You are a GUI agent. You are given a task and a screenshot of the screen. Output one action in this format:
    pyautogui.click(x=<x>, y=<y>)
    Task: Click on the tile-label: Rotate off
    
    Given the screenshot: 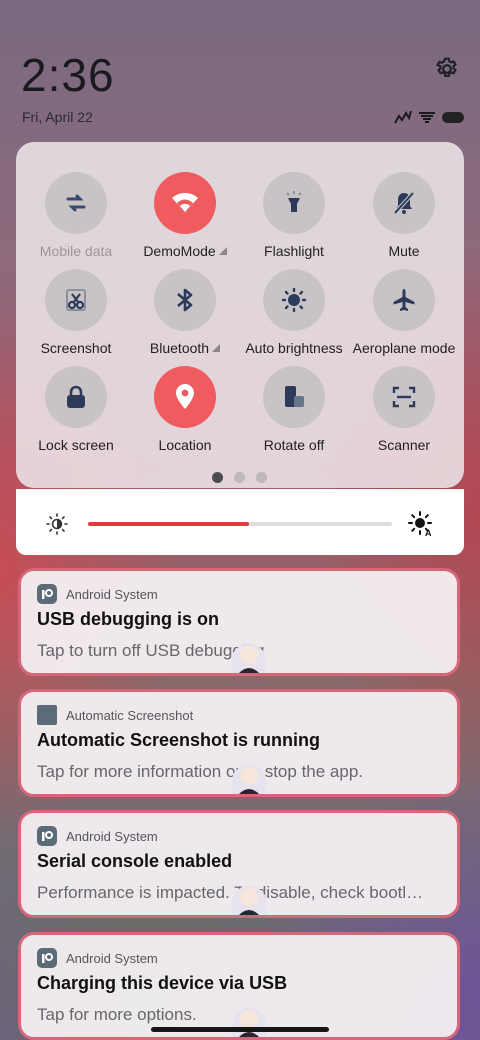 What is the action you would take?
    pyautogui.click(x=294, y=445)
    